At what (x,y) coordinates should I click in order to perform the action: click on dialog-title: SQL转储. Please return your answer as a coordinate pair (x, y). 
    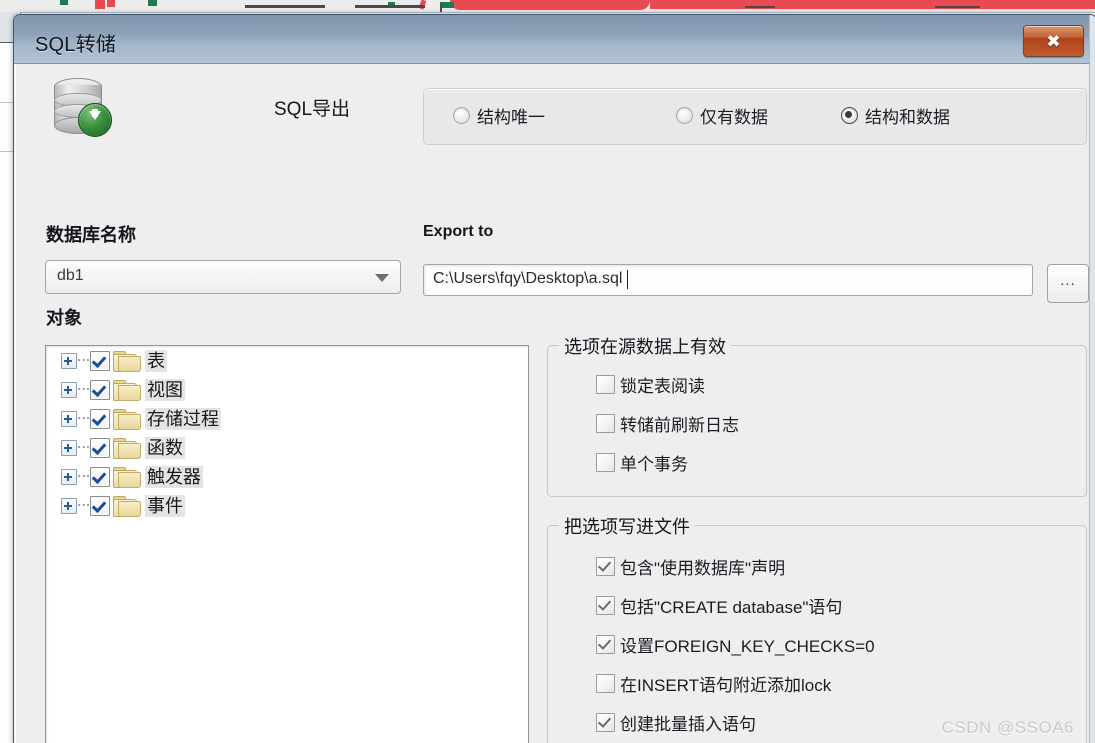
    Looking at the image, I should click on (76, 45).